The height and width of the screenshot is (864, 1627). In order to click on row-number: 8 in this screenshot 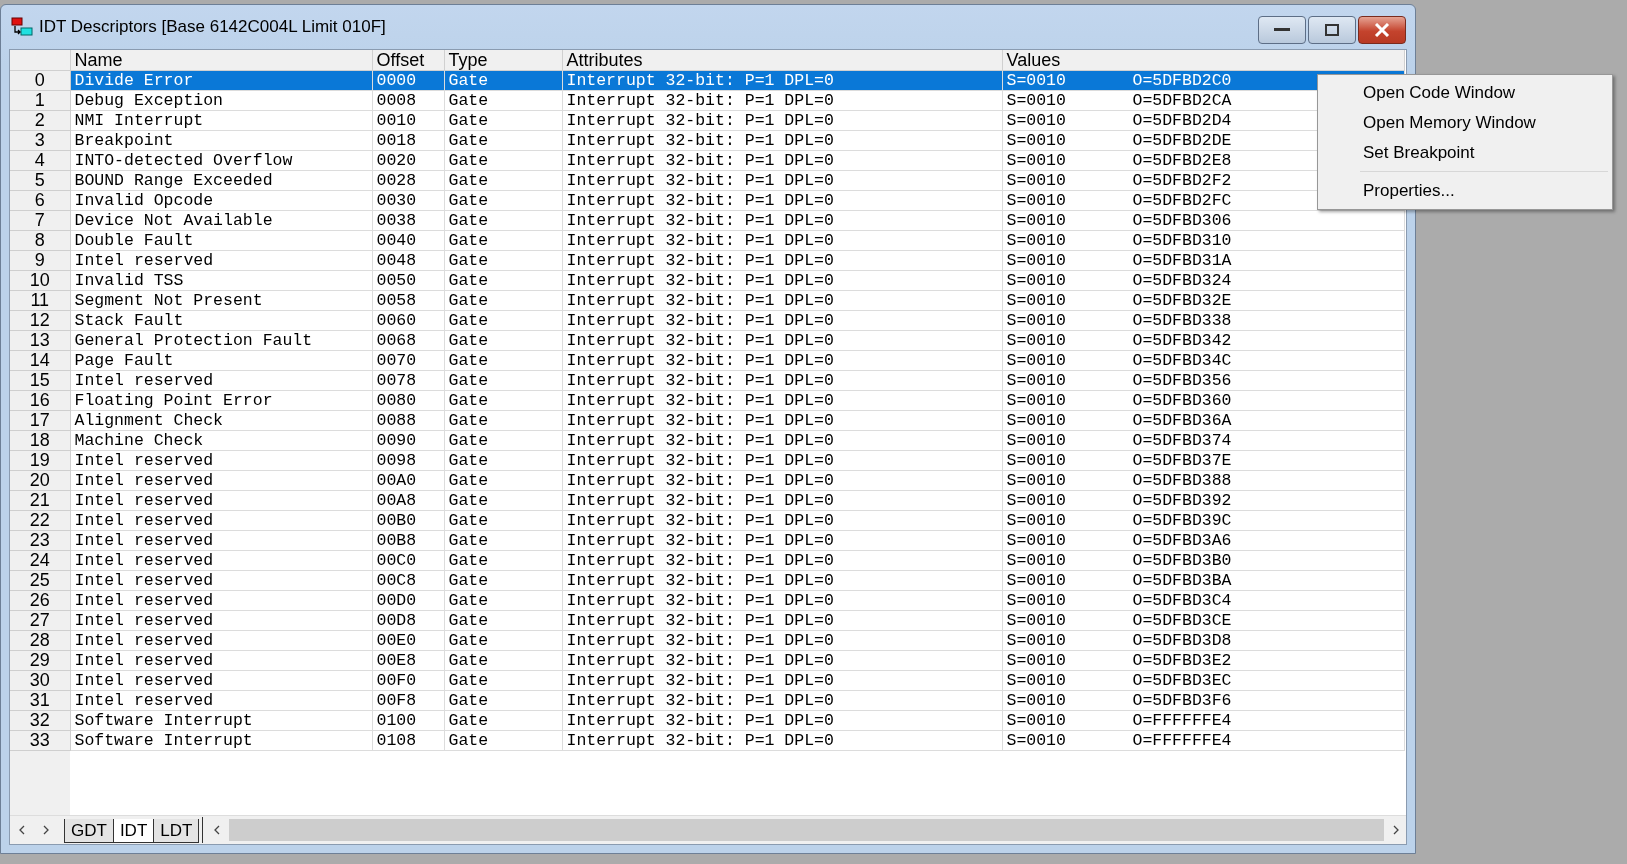, I will do `click(39, 240)`.